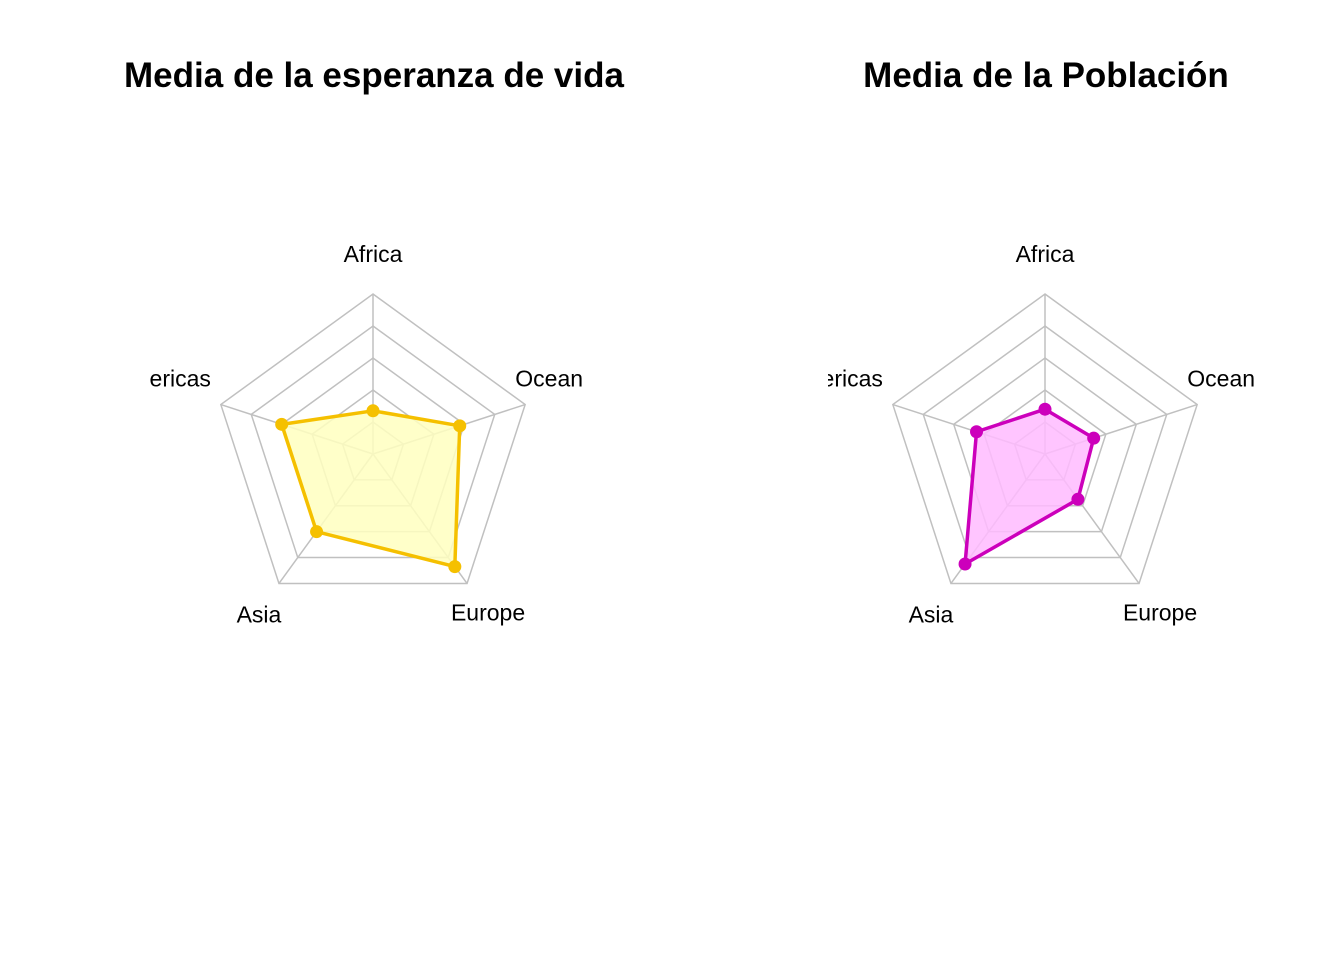  I want to click on radar-chart-1: Africa Ocean Europe Asia nericas, so click(360, 434).